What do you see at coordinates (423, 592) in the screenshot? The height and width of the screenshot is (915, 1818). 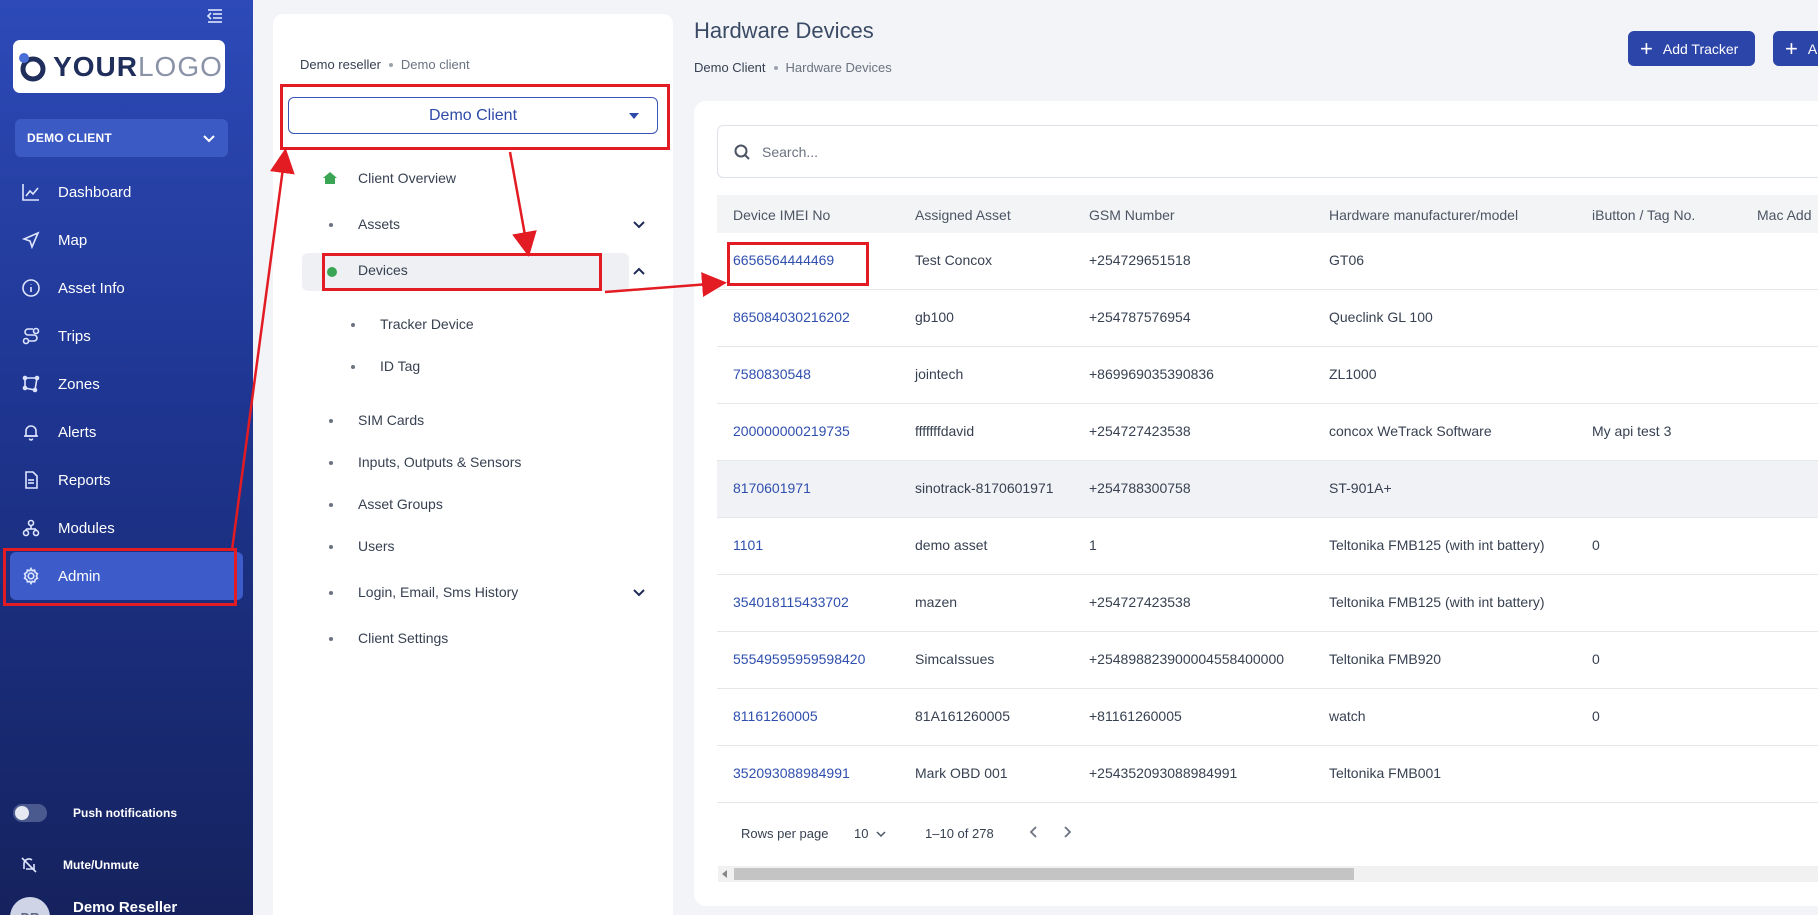 I see `menu-login-history: Login, Email, Sms History` at bounding box center [423, 592].